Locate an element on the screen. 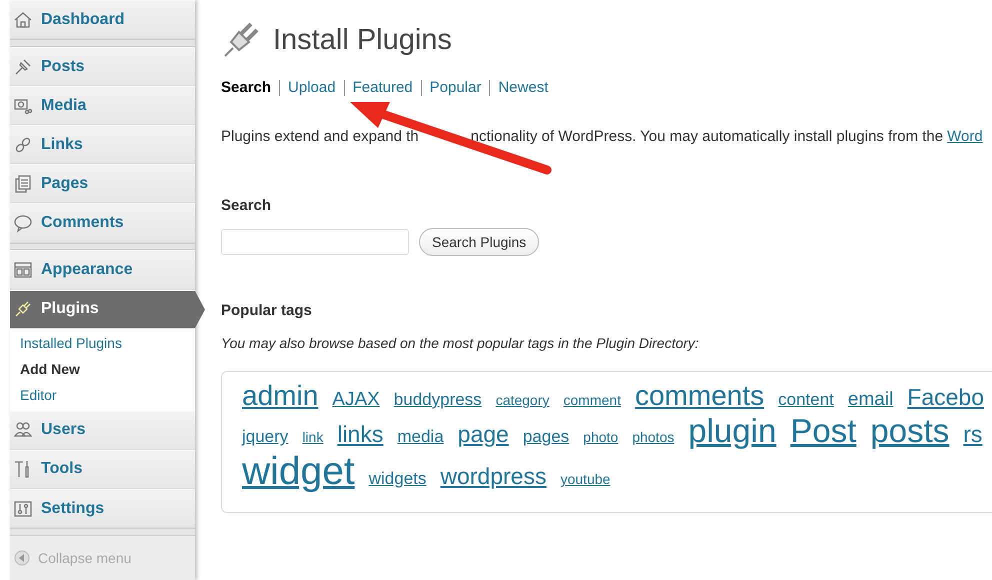 Image resolution: width=992 pixels, height=580 pixels. search-button: Search Plugins is located at coordinates (479, 242).